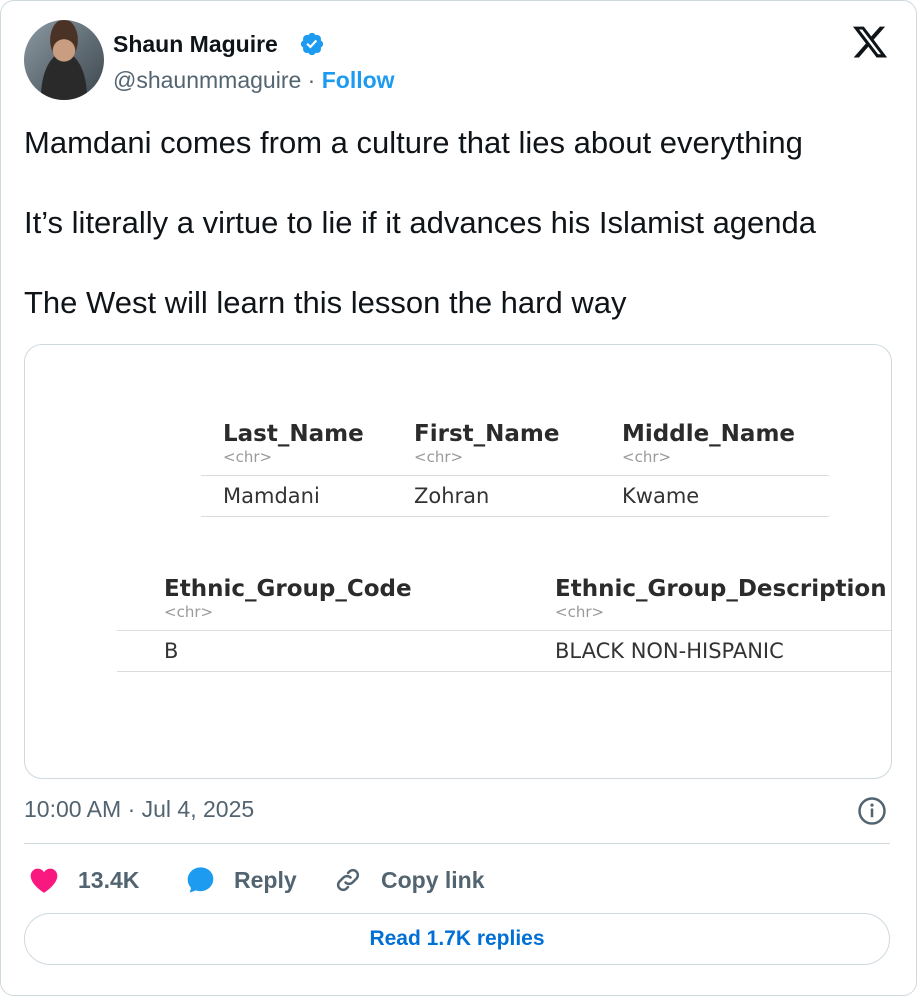 This screenshot has height=1000, width=921. What do you see at coordinates (44, 880) in the screenshot?
I see `heart-icon` at bounding box center [44, 880].